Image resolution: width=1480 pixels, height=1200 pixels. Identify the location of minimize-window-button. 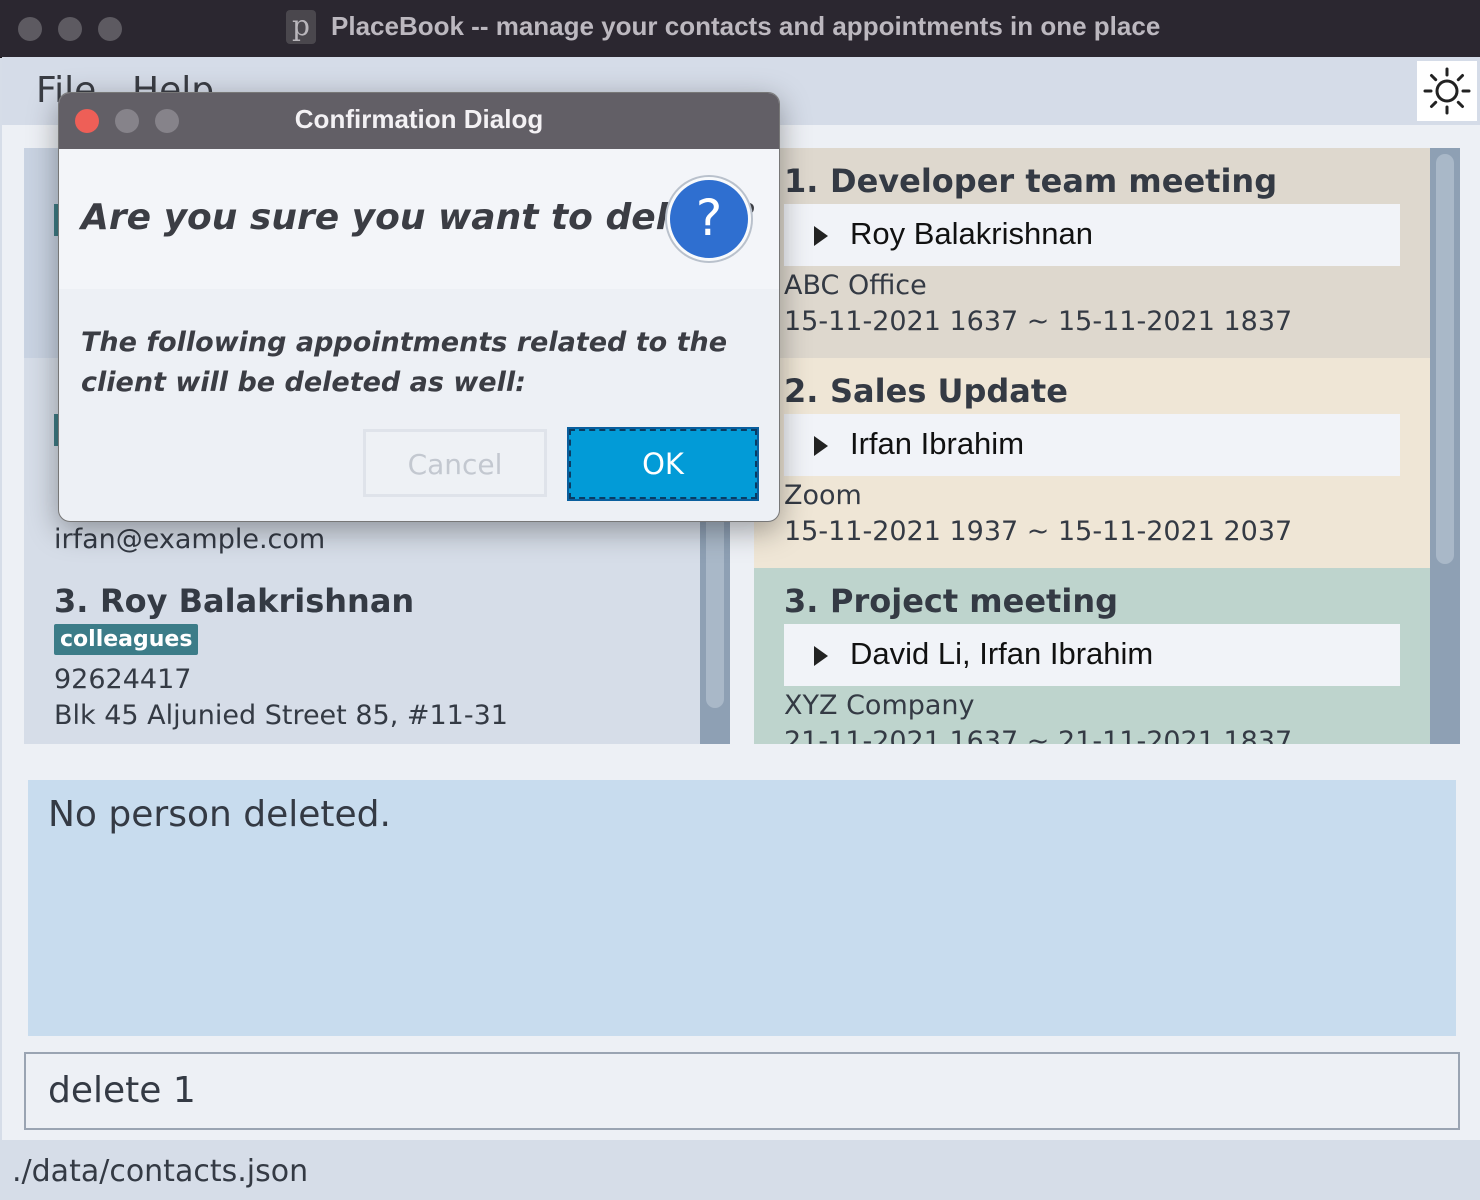
(70, 29).